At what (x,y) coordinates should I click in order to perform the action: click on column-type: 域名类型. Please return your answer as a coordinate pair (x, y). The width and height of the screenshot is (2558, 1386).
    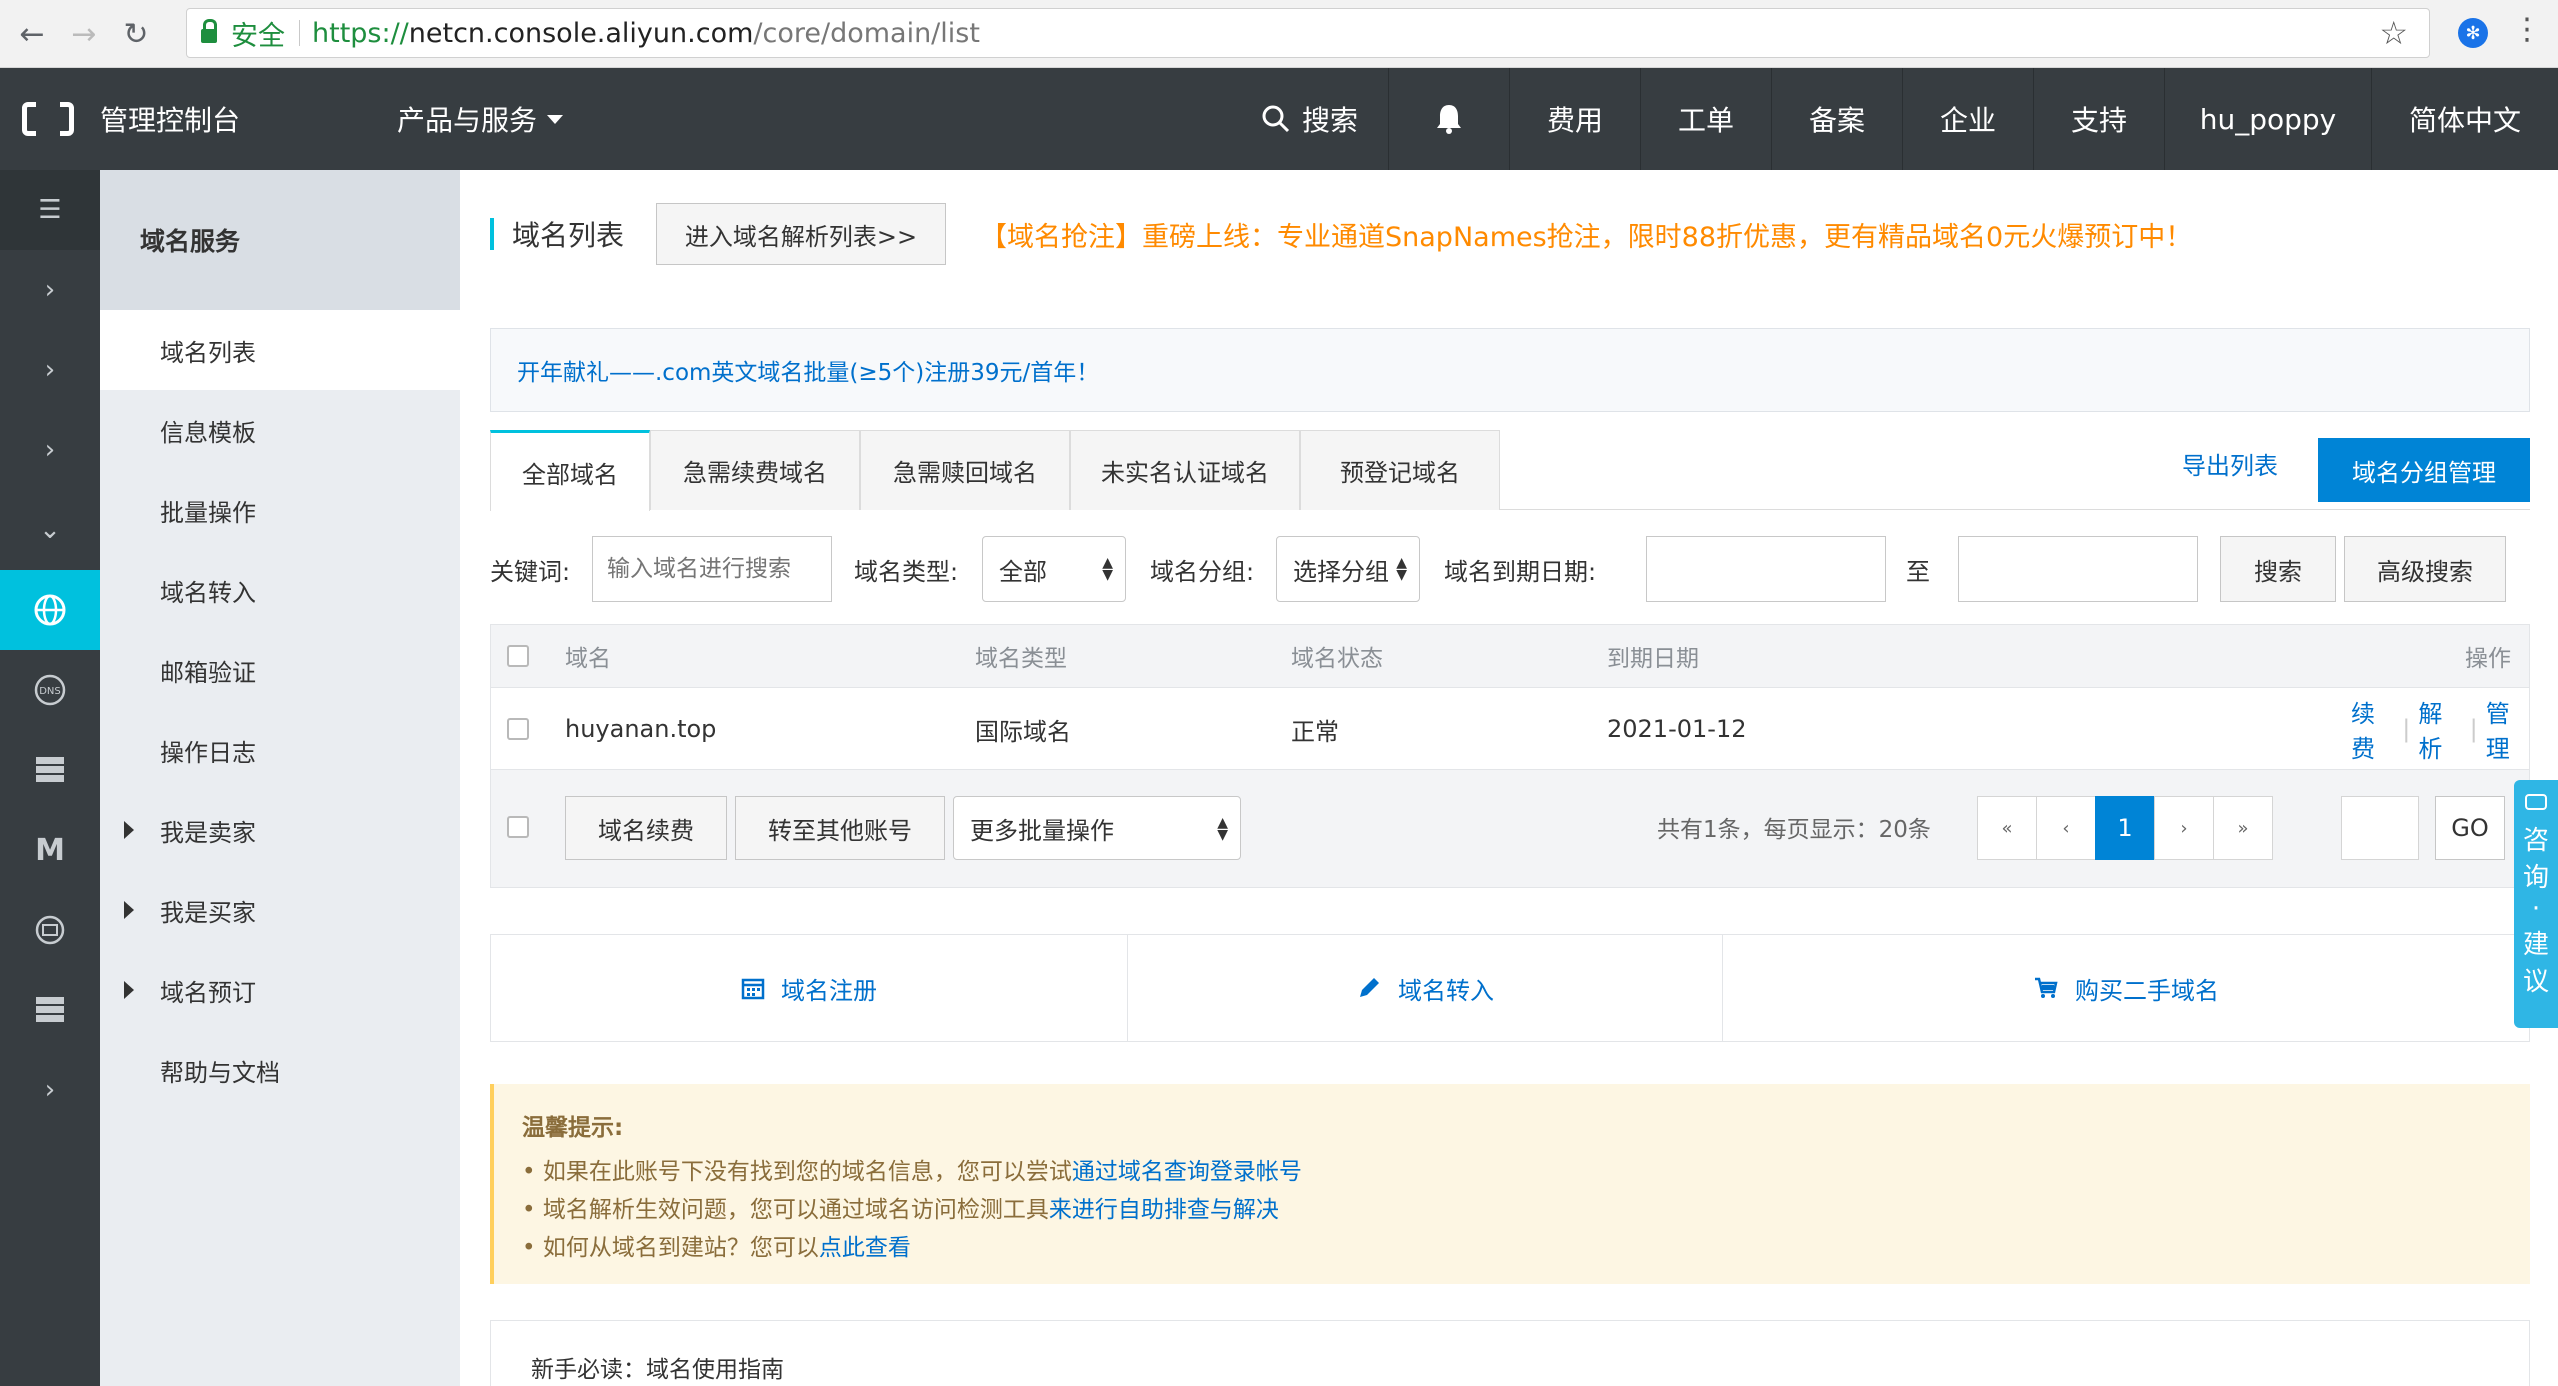
    Looking at the image, I should click on (1021, 659).